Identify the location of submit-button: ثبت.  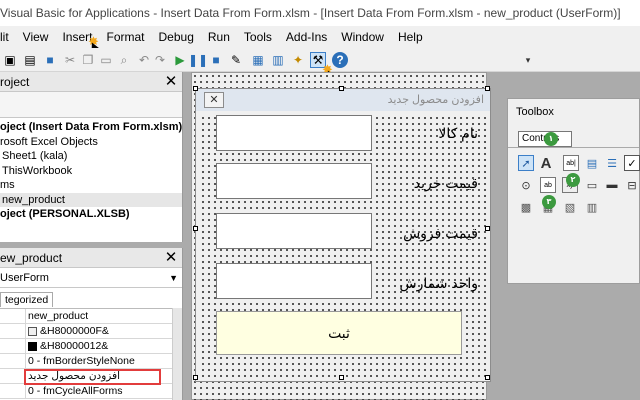
(339, 333).